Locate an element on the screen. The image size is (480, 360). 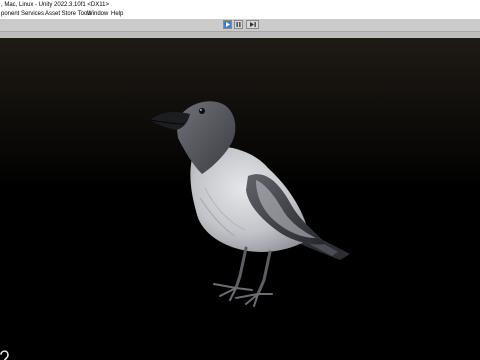
crow-leg-right is located at coordinates (264, 273).